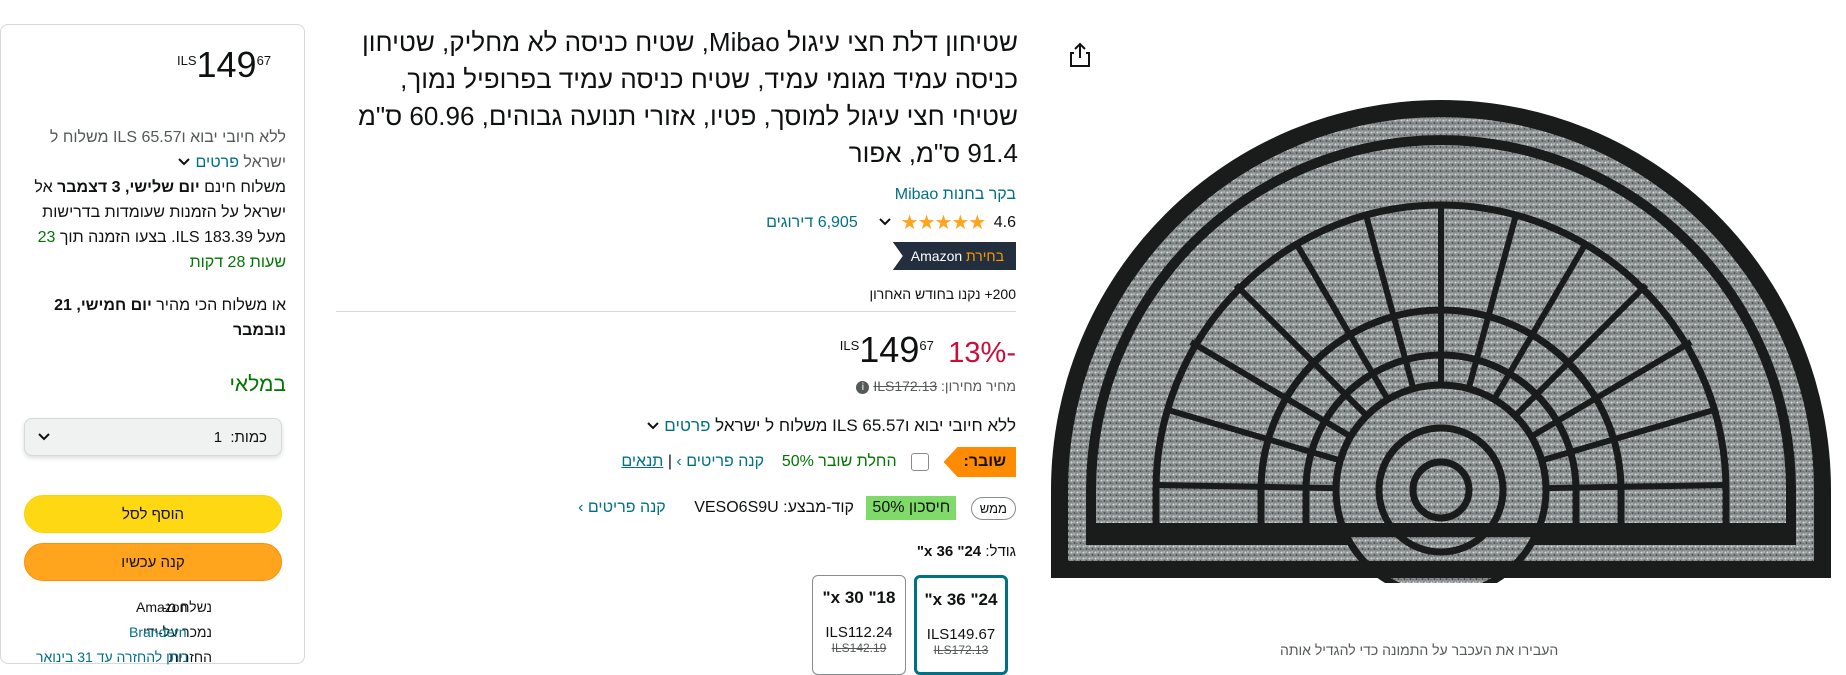 The image size is (1846, 675). I want to click on coupon-row: שובר: החלת שובר 50% קנה פריטים › | תנאים, so click(818, 463).